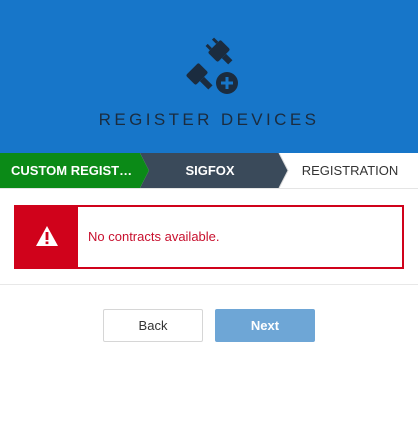 The height and width of the screenshot is (439, 418). Describe the element at coordinates (265, 325) in the screenshot. I see `next-button: Next` at that location.